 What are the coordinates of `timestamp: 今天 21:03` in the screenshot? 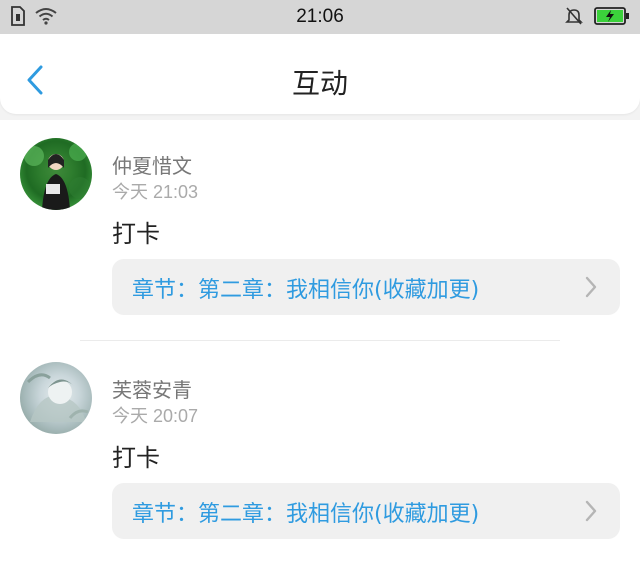 It's located at (155, 192).